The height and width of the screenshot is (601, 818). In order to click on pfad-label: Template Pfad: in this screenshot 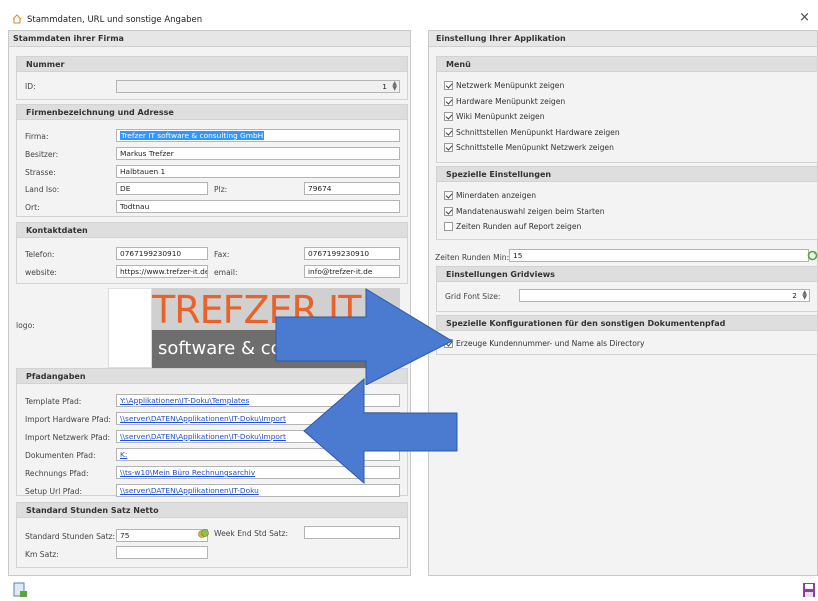, I will do `click(53, 401)`.